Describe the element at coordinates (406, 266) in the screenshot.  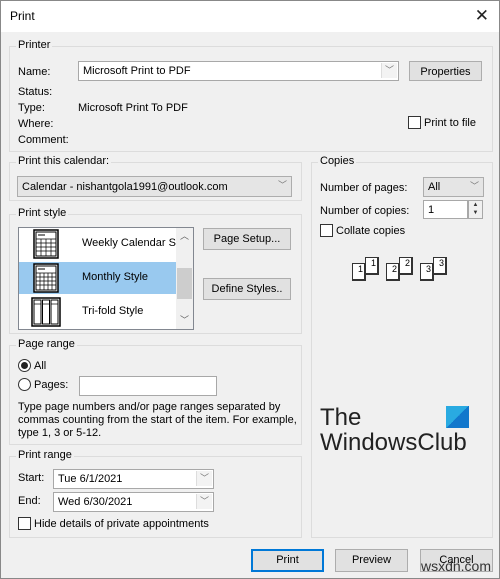
I see `collate-page-back: 2` at that location.